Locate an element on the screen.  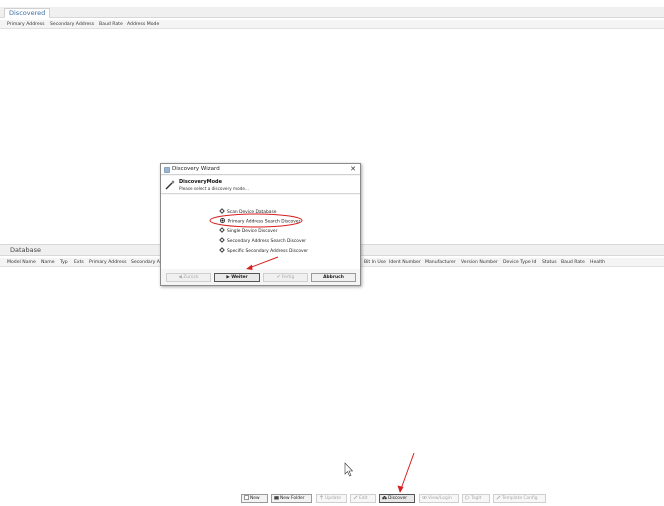
new-folder-button: New Folder is located at coordinates (291, 498).